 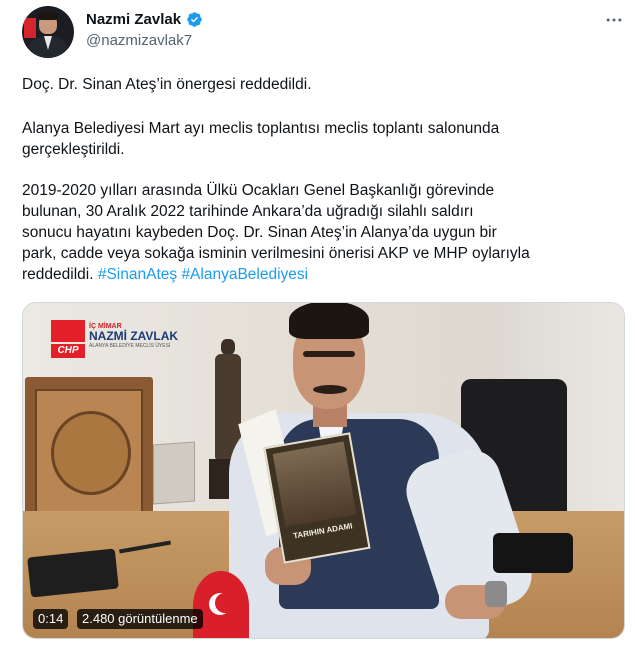 What do you see at coordinates (322, 274) in the screenshot?
I see `tweet-paragraph-3-line-5: reddedildi. #SinanAteş #AlanyaBelediyesi` at bounding box center [322, 274].